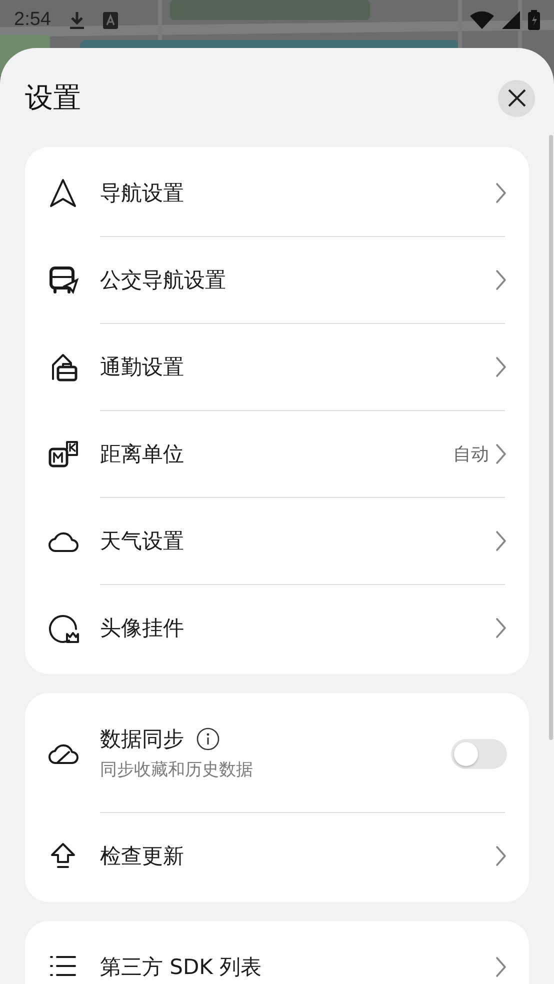 The image size is (554, 984). Describe the element at coordinates (277, 856) in the screenshot. I see `settings-row: 检查更新` at that location.